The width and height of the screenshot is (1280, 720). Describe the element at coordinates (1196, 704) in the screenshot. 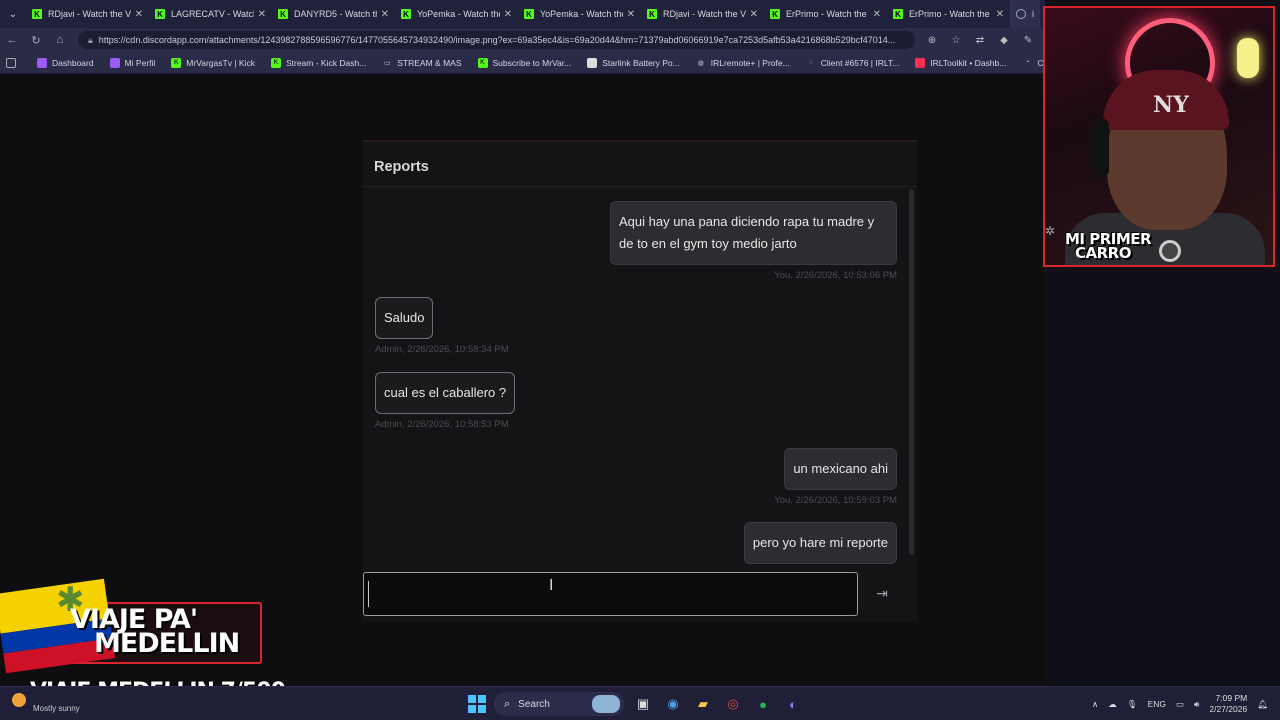

I see `volume-icon: 🔊︎` at that location.